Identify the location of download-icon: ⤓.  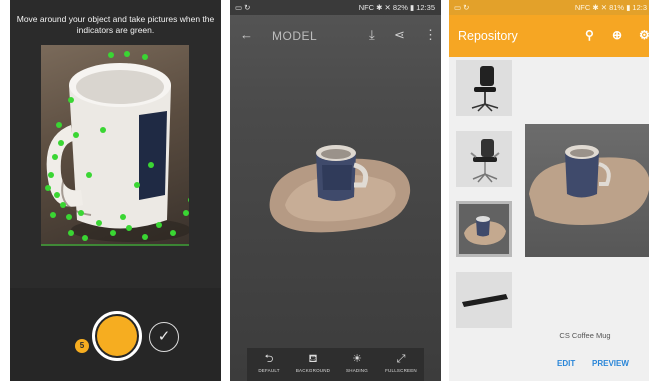
(372, 35).